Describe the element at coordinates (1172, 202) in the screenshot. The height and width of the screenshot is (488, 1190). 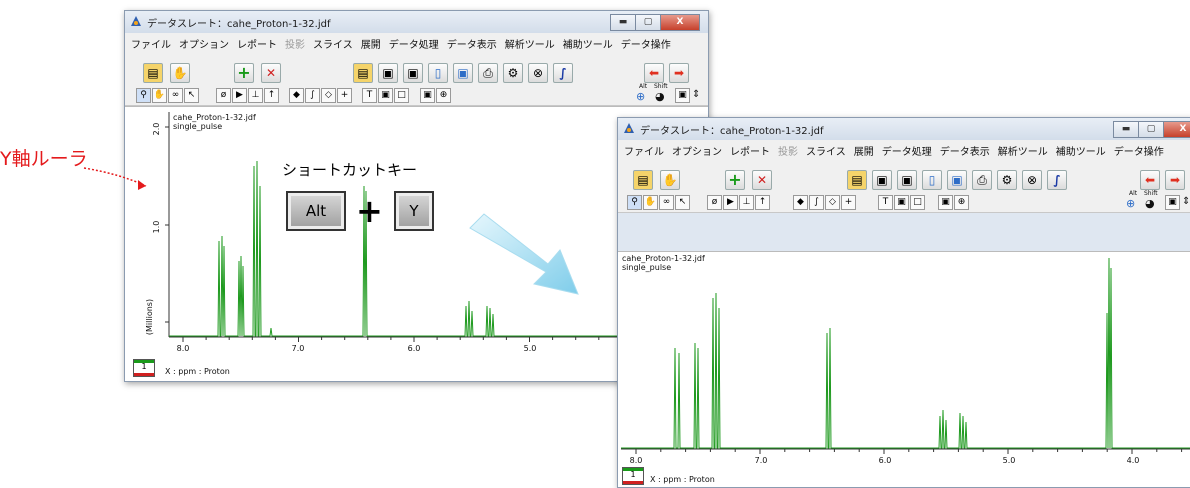
I see `layout-icon: ▣` at that location.